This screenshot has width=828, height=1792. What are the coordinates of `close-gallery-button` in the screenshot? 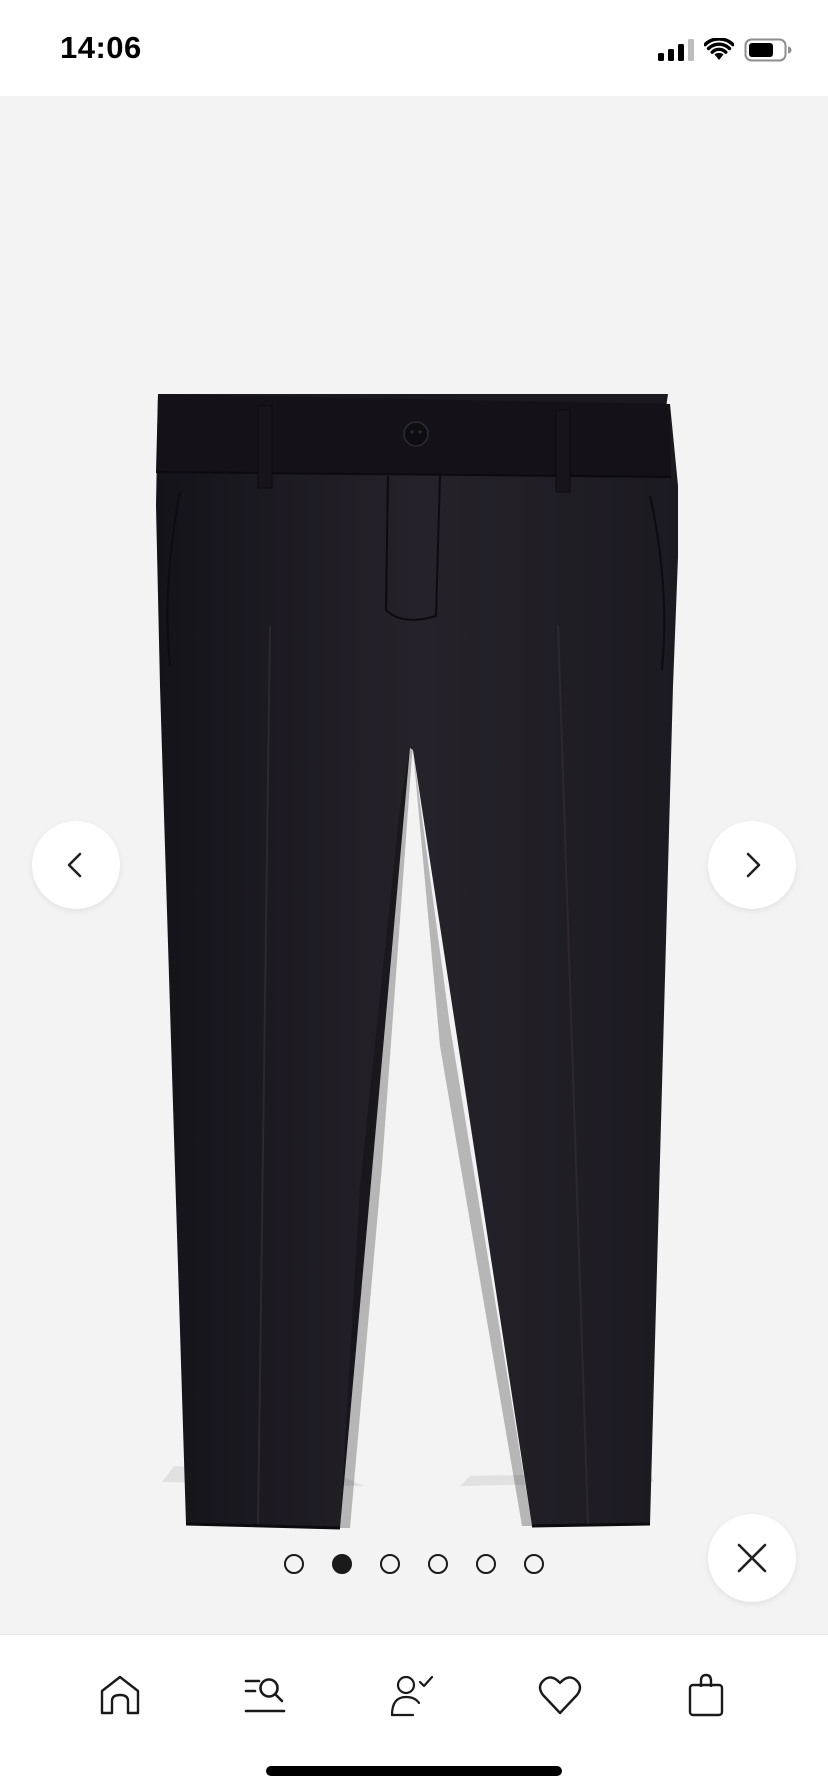 It's located at (752, 1558).